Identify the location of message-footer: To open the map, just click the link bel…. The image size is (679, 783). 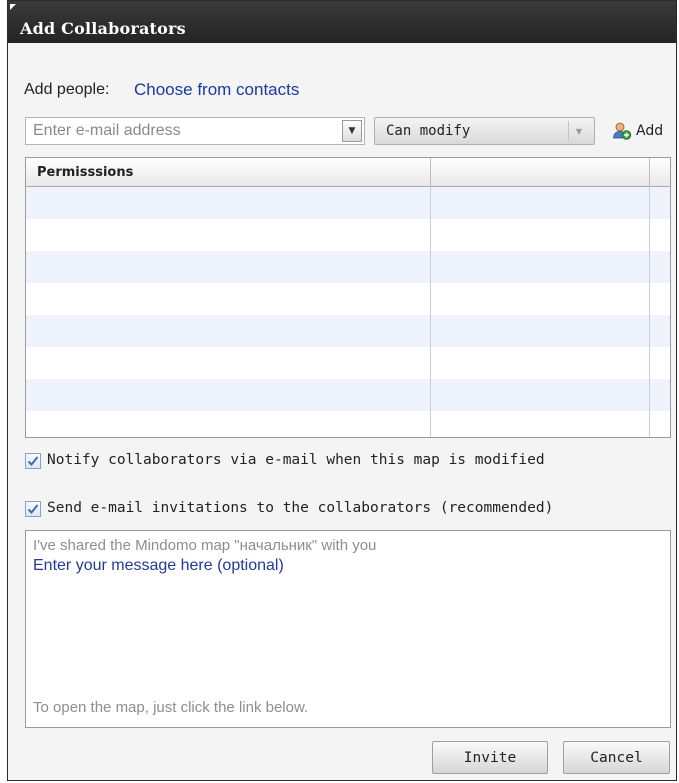
(171, 707).